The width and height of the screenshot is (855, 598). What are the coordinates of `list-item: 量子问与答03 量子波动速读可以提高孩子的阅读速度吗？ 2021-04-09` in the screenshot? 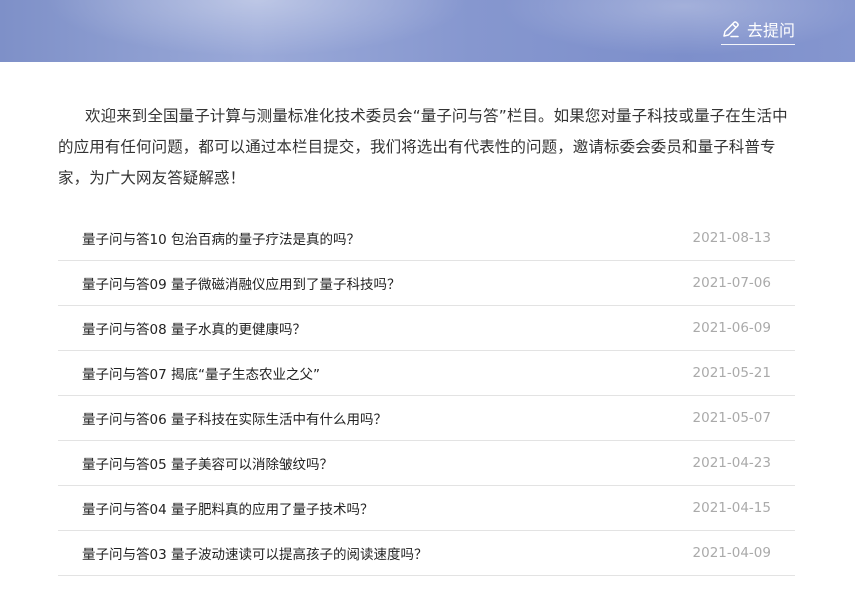 It's located at (426, 553).